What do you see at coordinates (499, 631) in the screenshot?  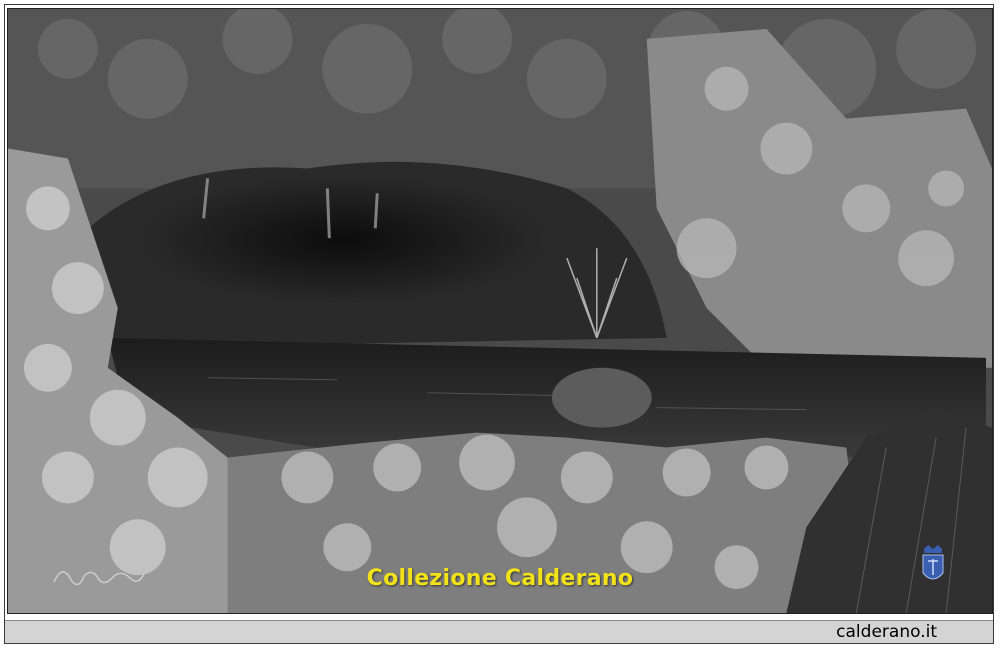 I see `footer-bar: calderano.it` at bounding box center [499, 631].